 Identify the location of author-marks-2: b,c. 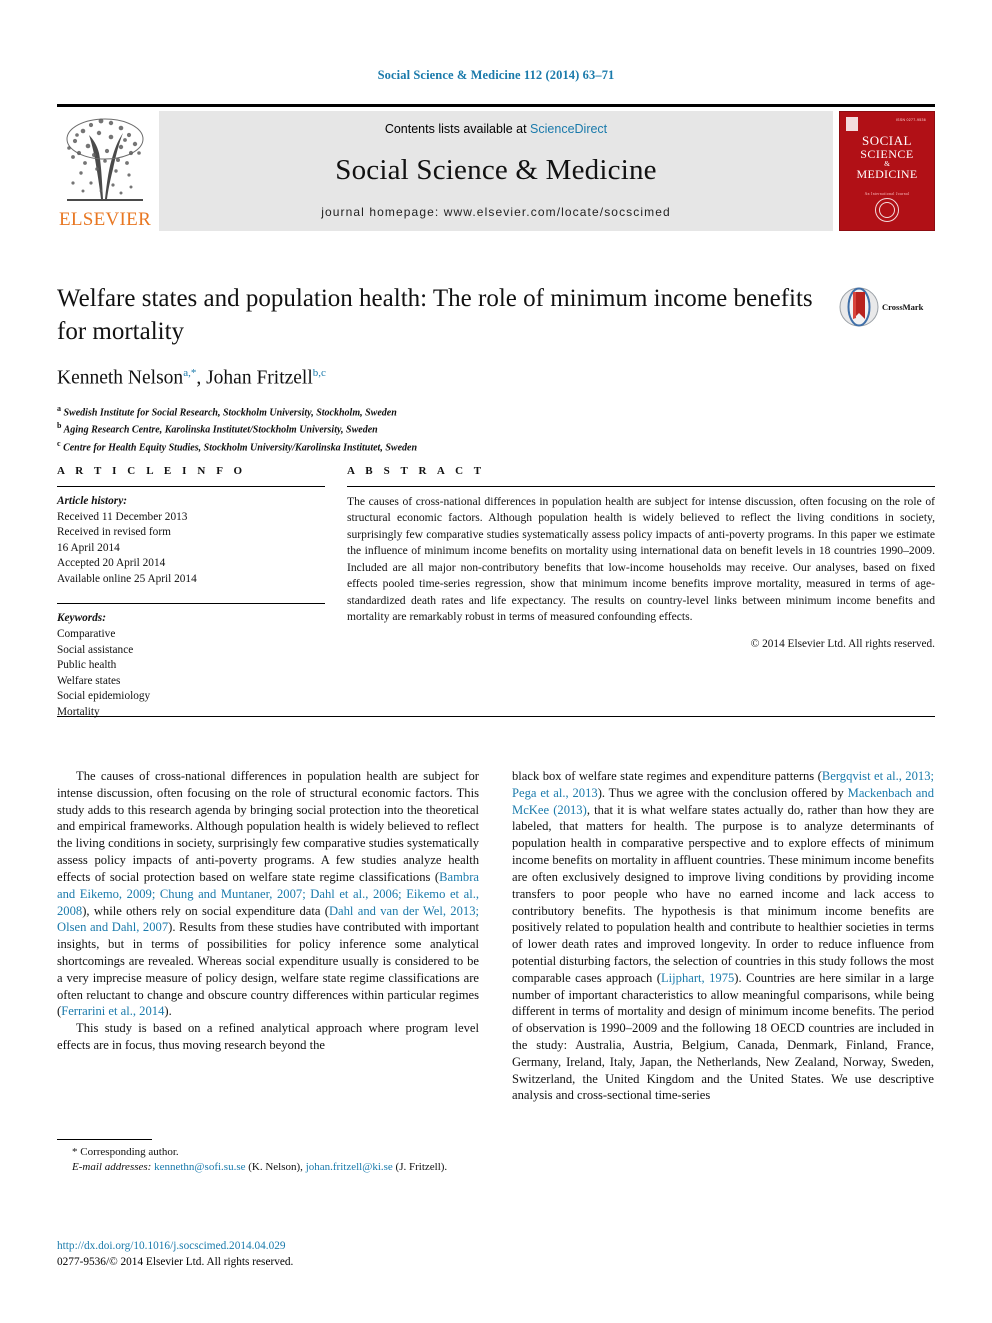
(319, 373).